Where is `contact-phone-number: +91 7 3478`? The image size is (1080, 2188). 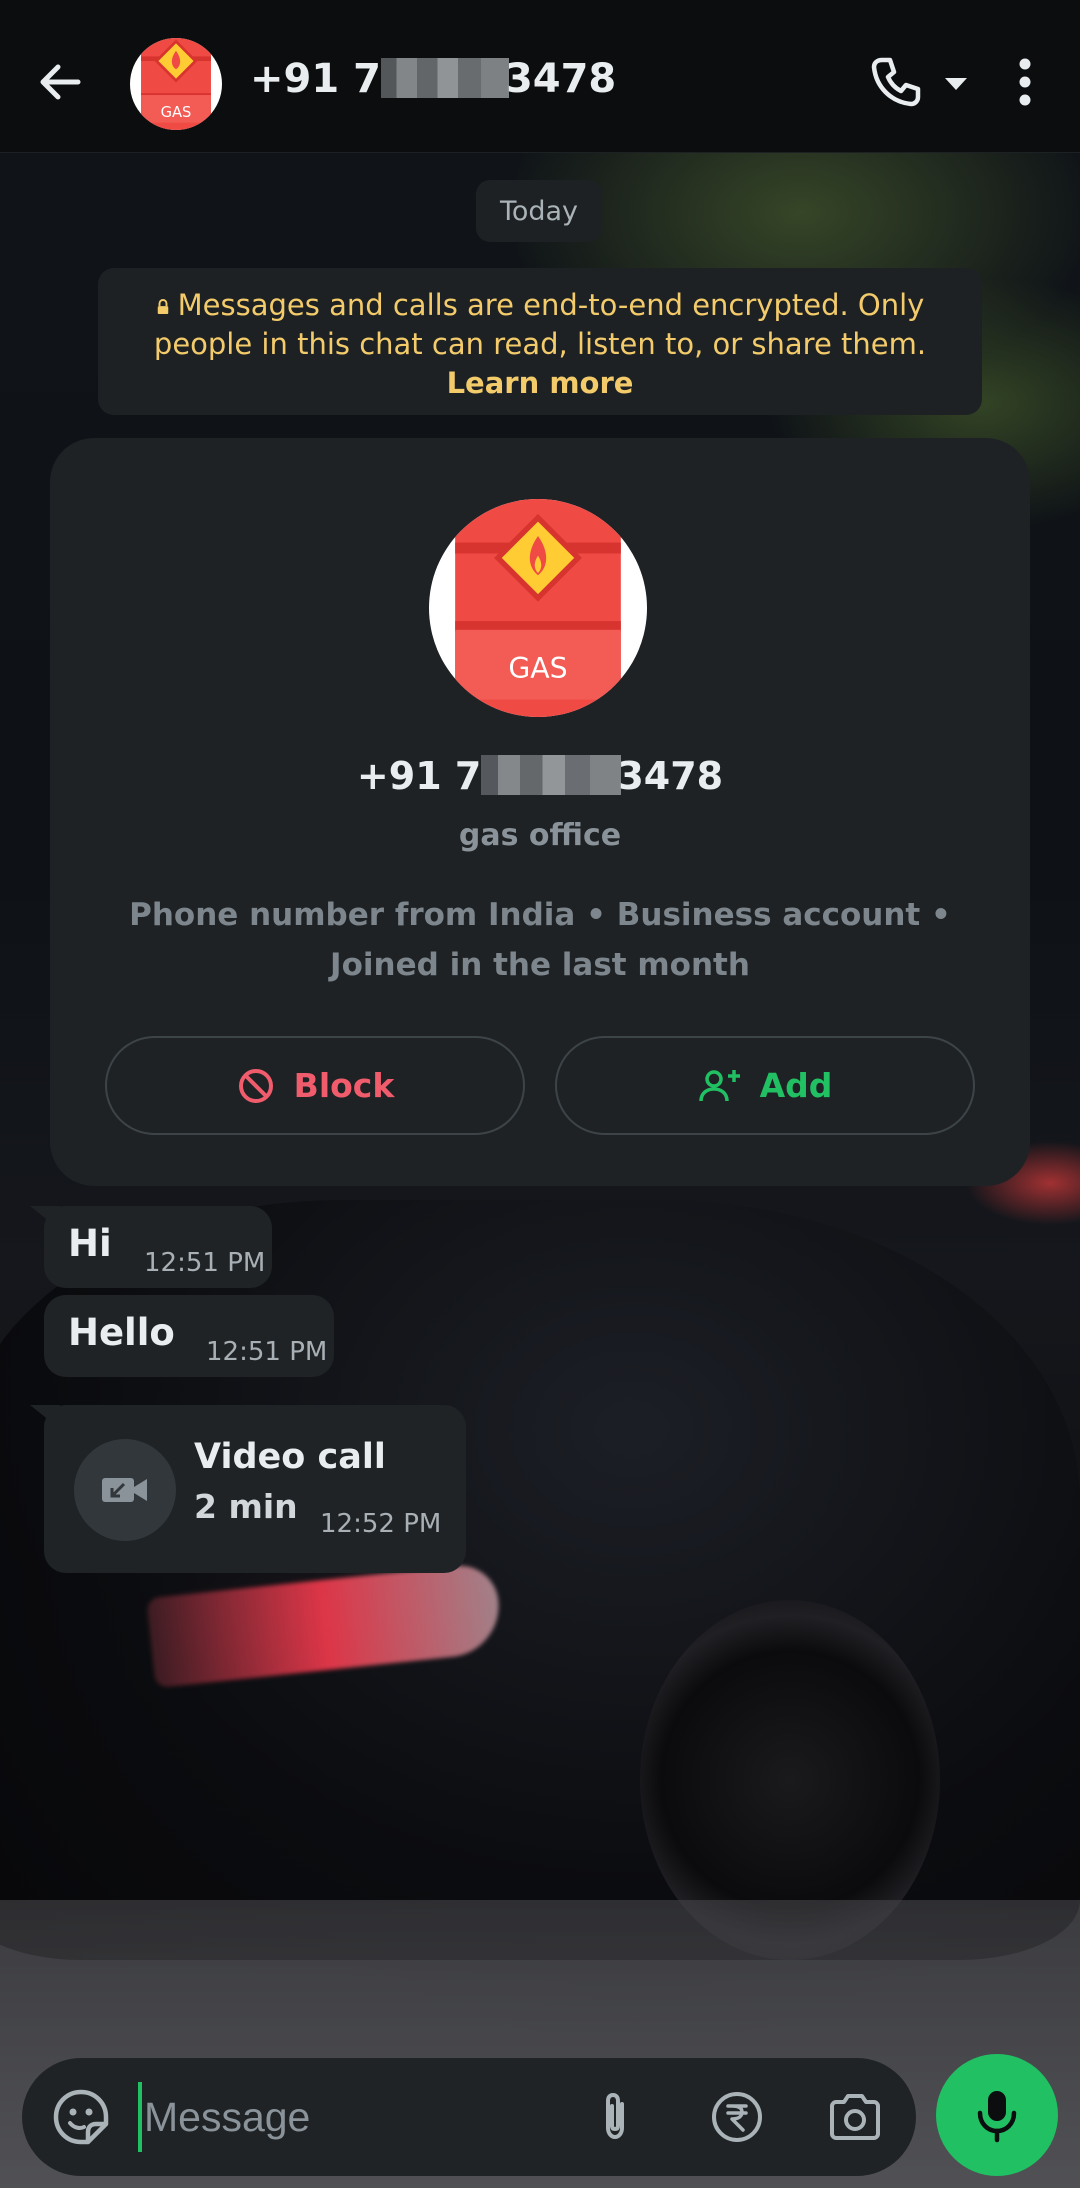
contact-phone-number: +91 7 3478 is located at coordinates (433, 79).